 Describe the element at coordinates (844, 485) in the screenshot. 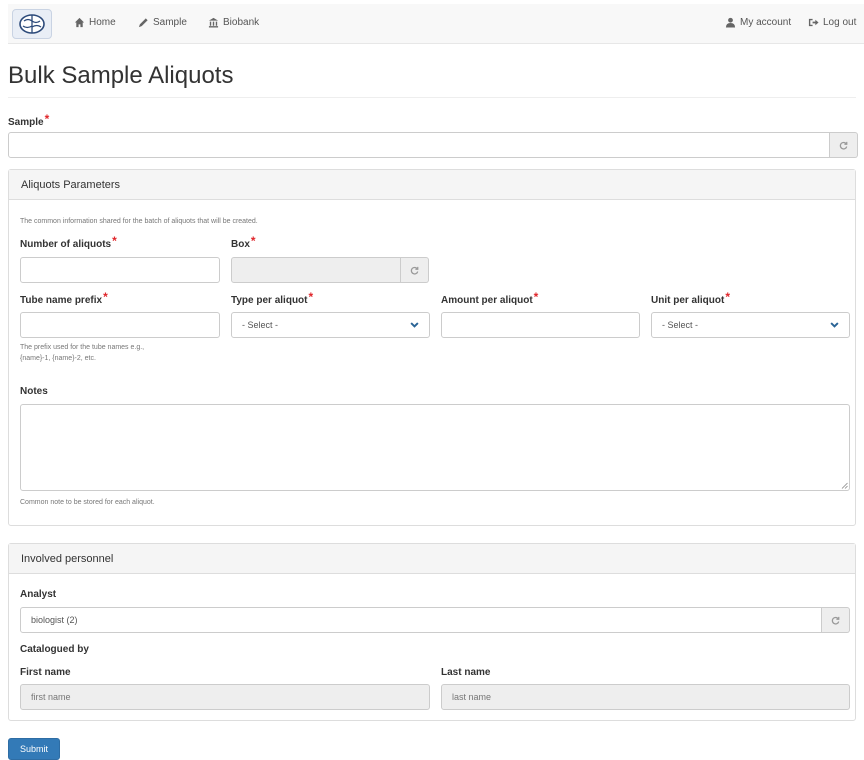

I see `resize-grip-icon` at that location.